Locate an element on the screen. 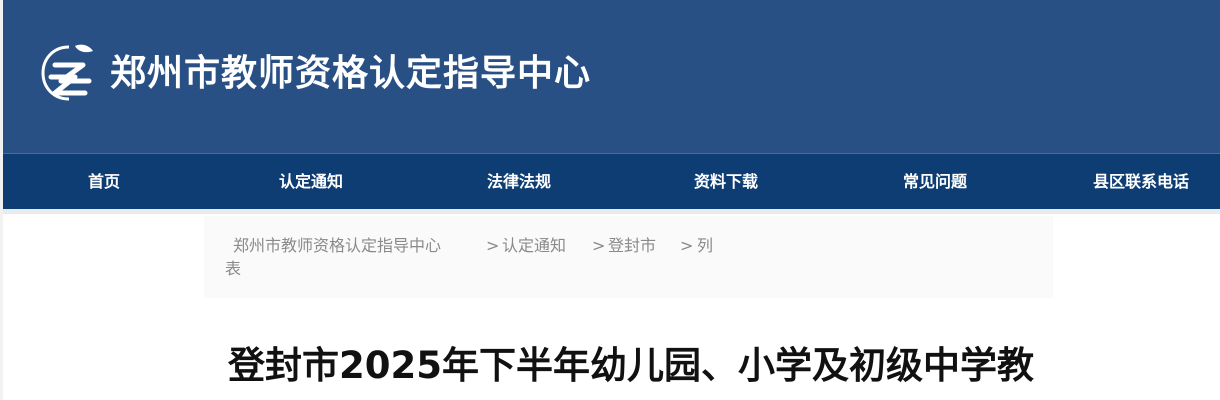 The image size is (1220, 400). main-nav: 首页 认定通知 法律法规 资料下载 常见问题 县区联系电话 is located at coordinates (611, 181).